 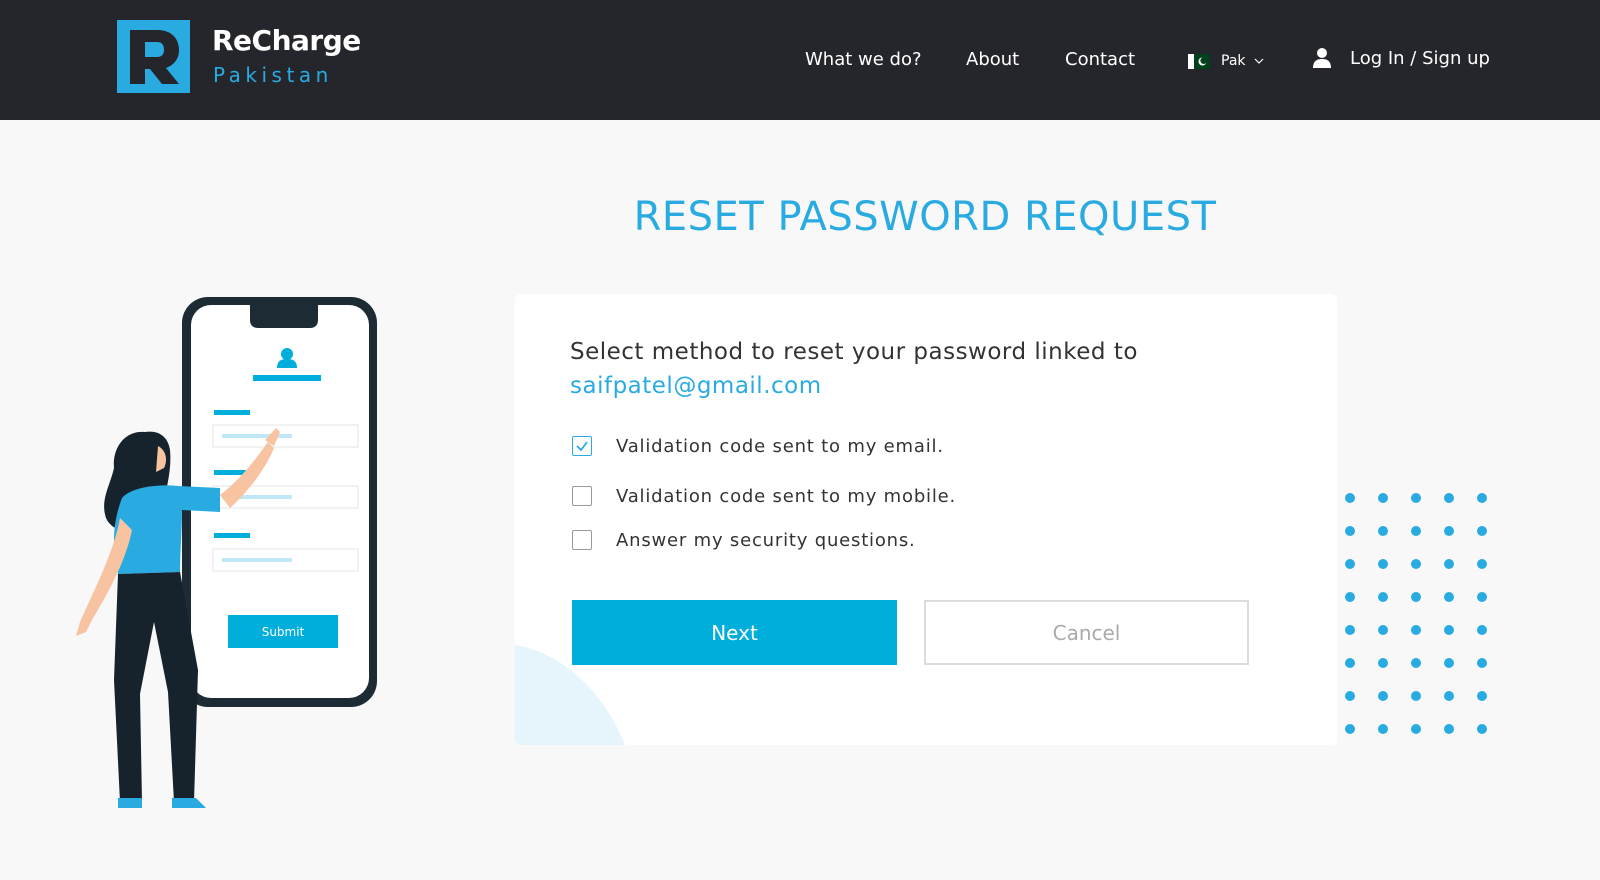 What do you see at coordinates (1100, 59) in the screenshot?
I see `nav-contact: Contact` at bounding box center [1100, 59].